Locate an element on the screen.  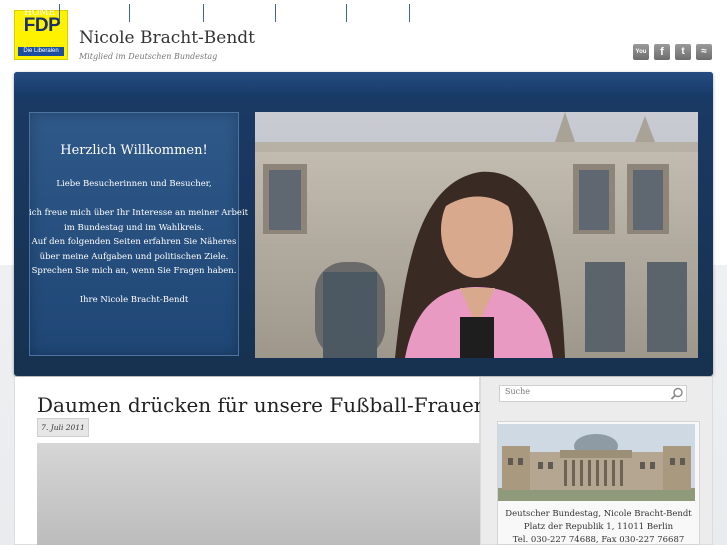
youtube-icon: You Tube is located at coordinates (641, 57).